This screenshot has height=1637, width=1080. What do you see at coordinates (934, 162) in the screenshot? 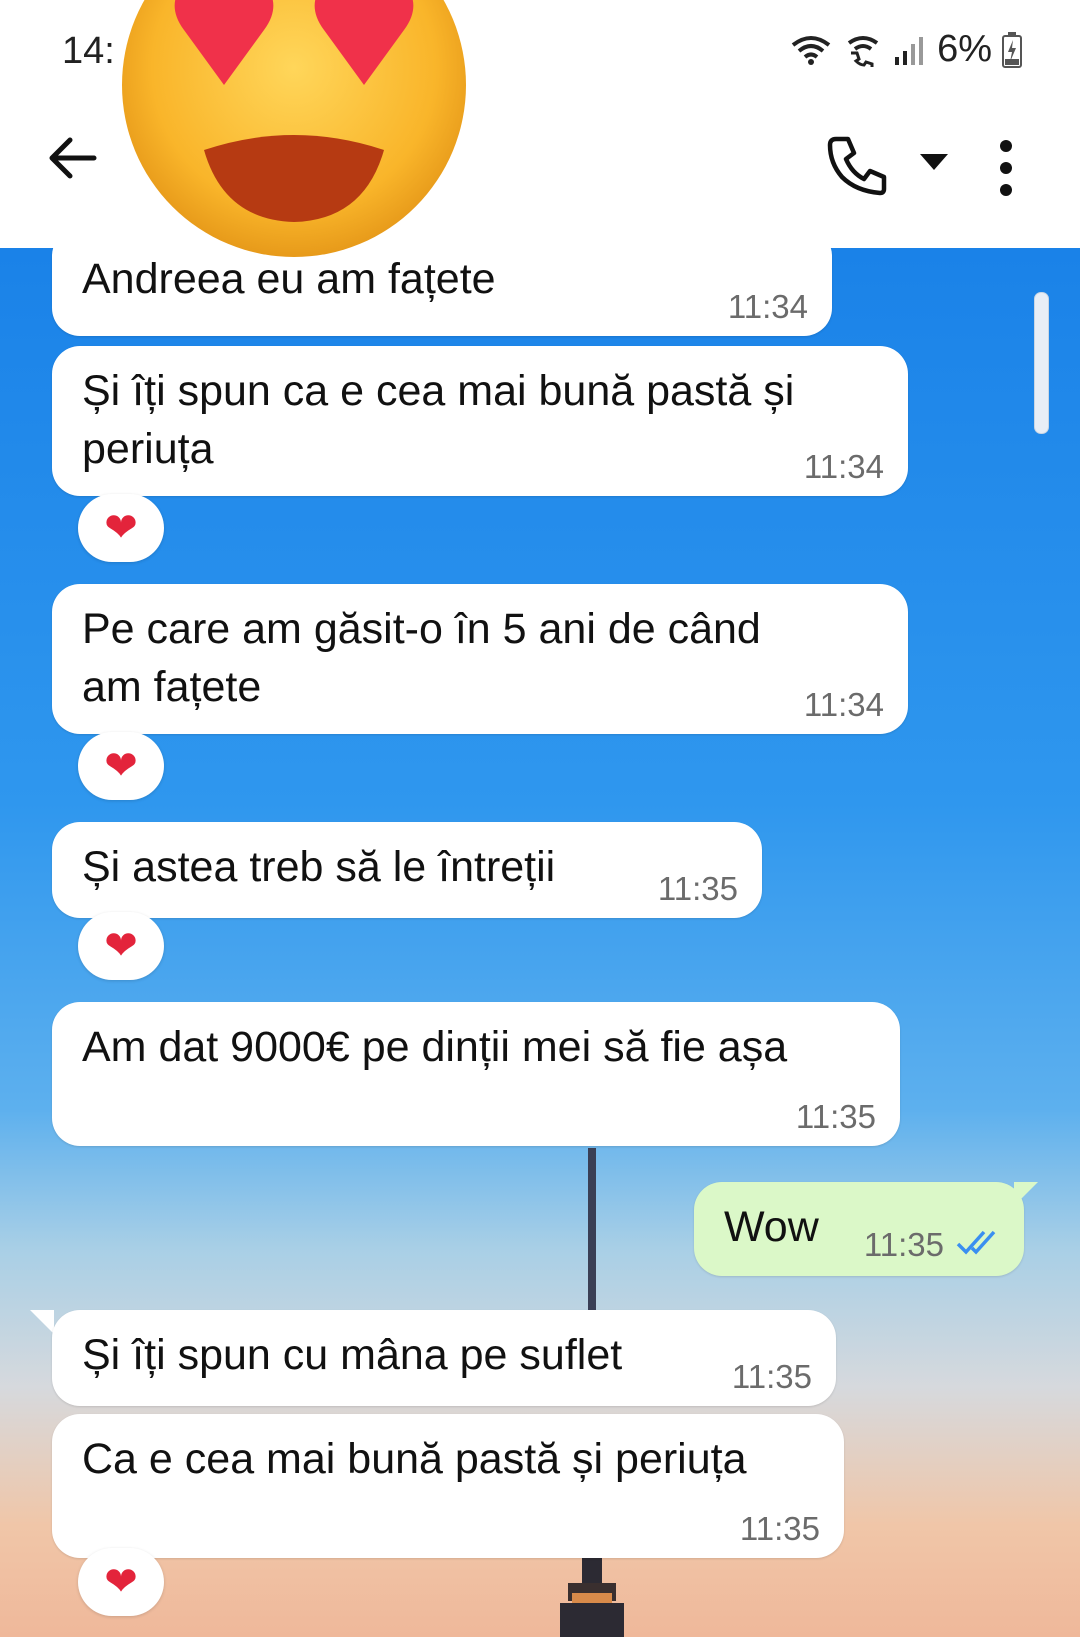
I see `caret-down-icon` at bounding box center [934, 162].